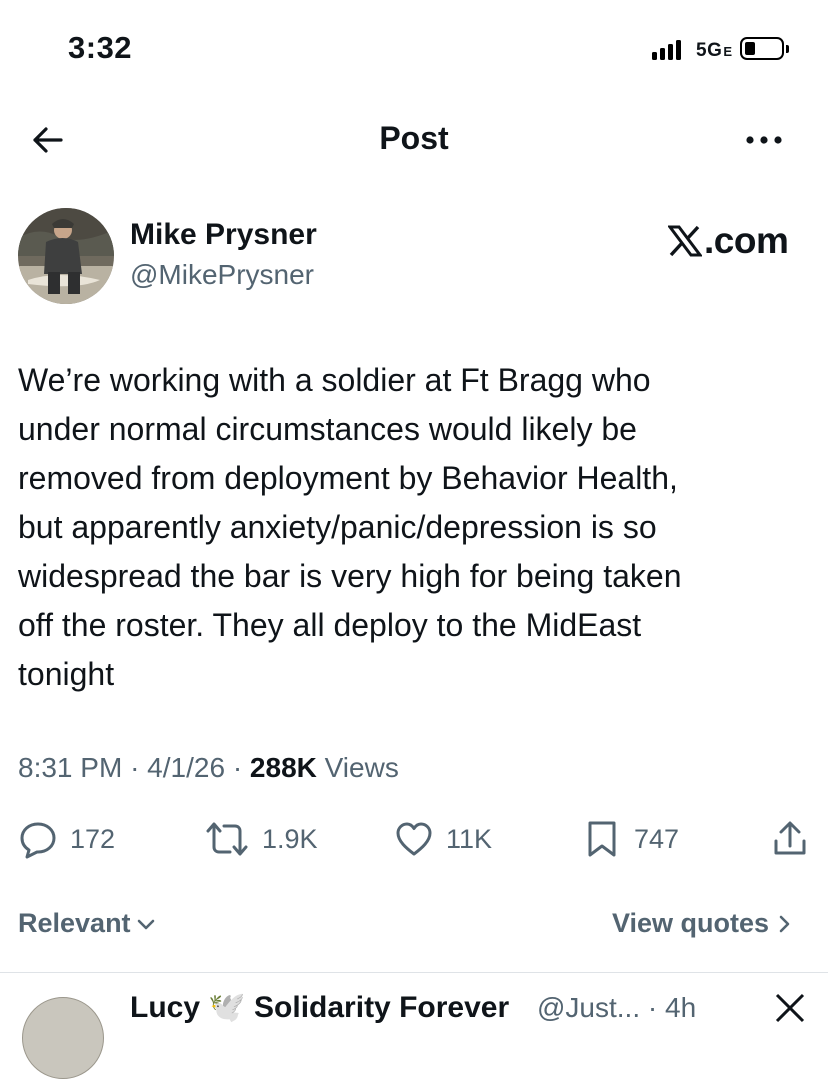 The image size is (828, 1079). Describe the element at coordinates (222, 275) in the screenshot. I see `author-handle: @MikePrysner` at that location.